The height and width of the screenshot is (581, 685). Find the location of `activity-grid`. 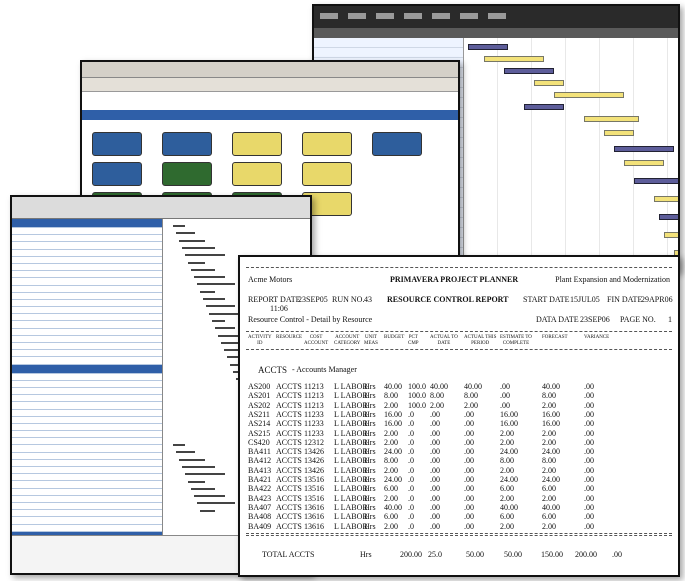

activity-grid is located at coordinates (87, 380).